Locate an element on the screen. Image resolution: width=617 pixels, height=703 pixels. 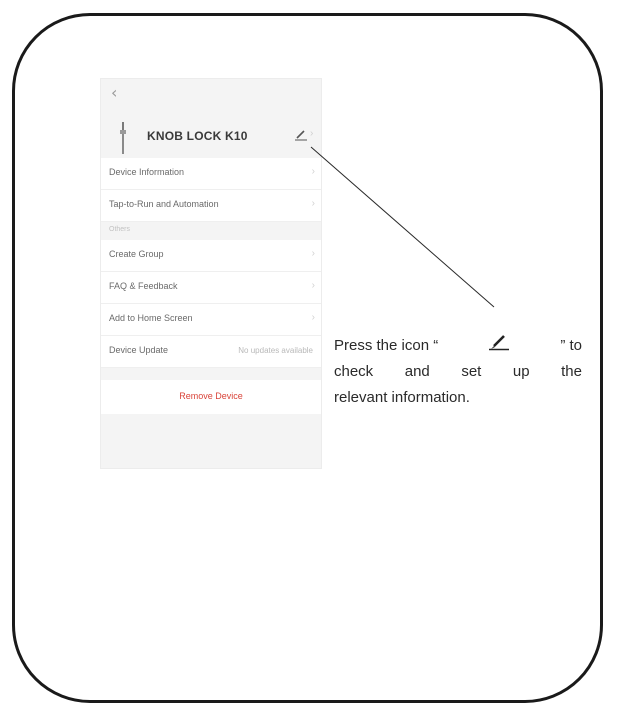
caption-word: and is located at coordinates (417, 371).